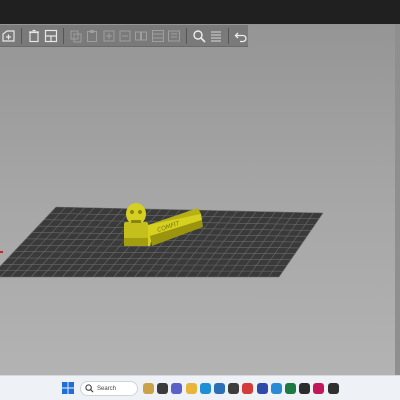  I want to click on copy-icon, so click(76, 36).